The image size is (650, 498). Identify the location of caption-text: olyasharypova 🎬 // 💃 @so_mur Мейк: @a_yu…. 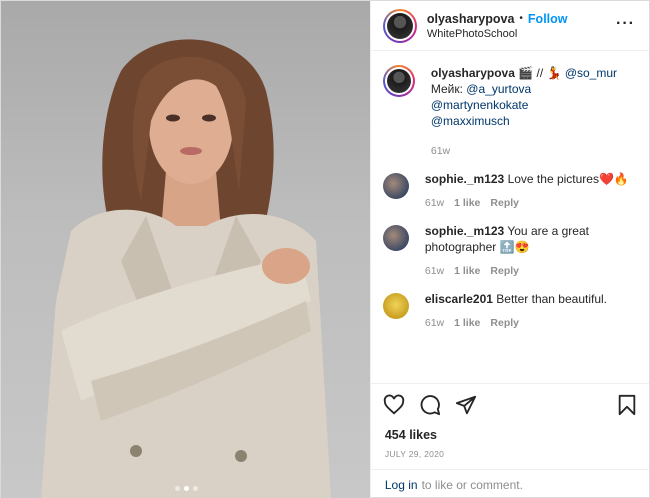
(524, 97).